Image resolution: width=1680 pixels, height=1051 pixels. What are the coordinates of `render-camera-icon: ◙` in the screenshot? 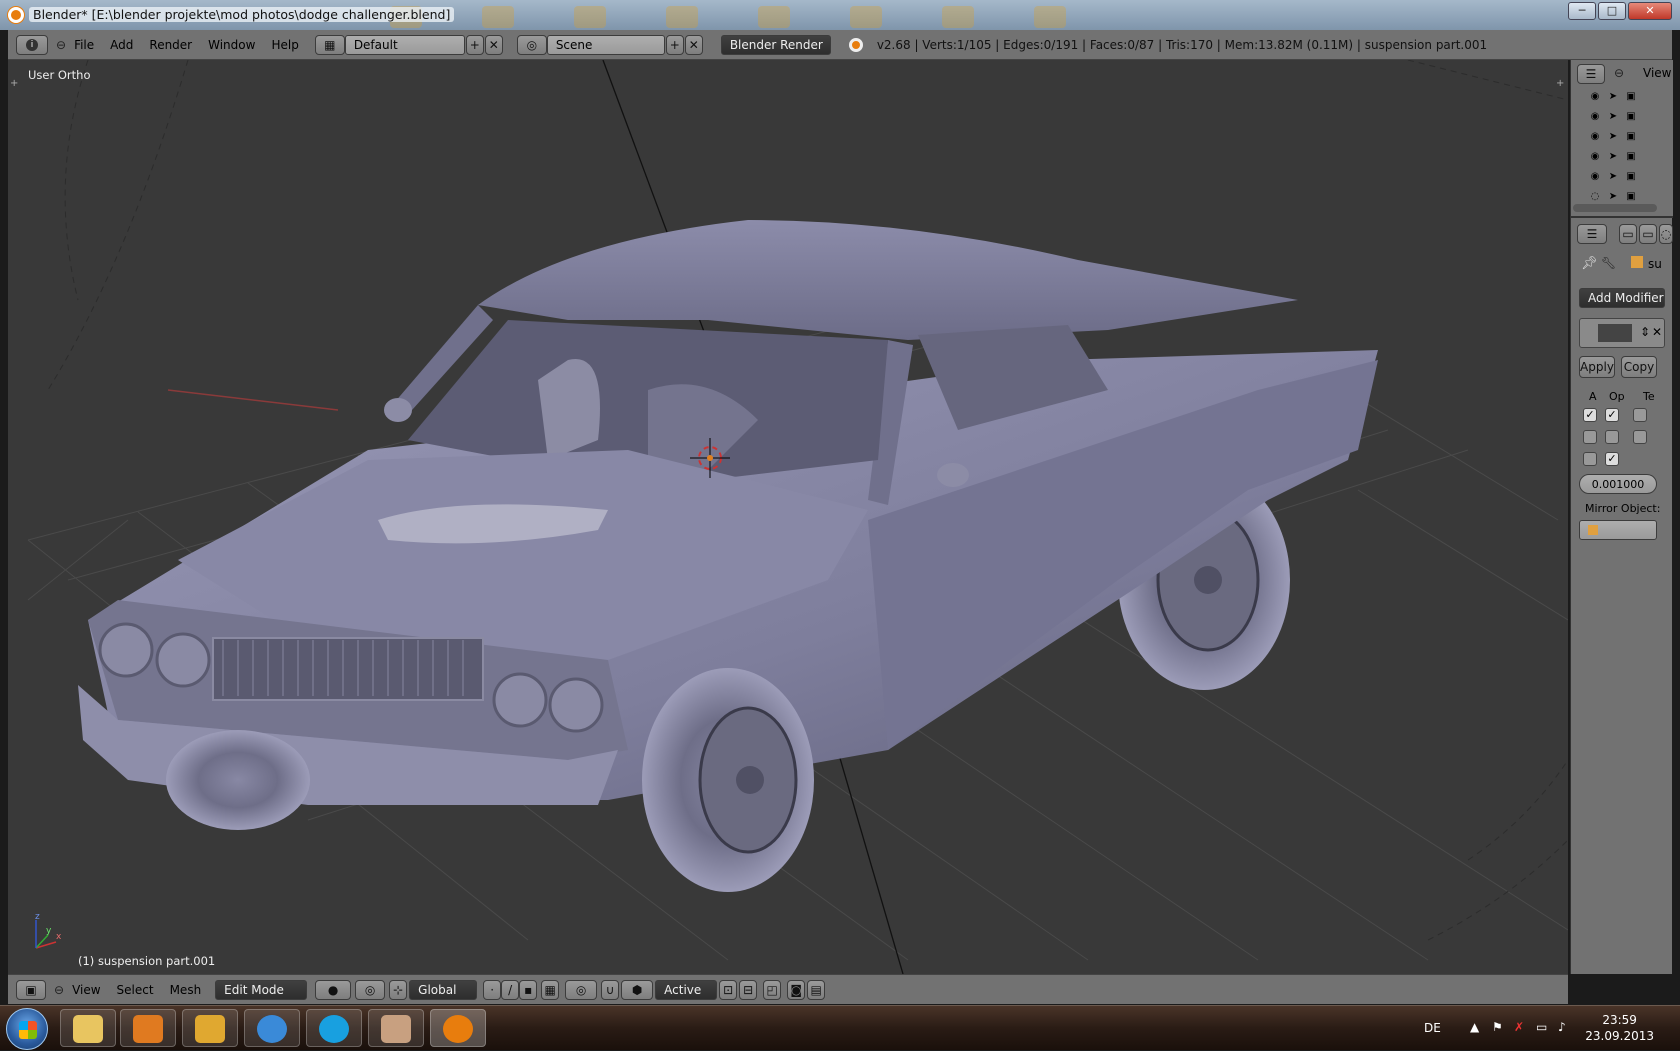 It's located at (796, 989).